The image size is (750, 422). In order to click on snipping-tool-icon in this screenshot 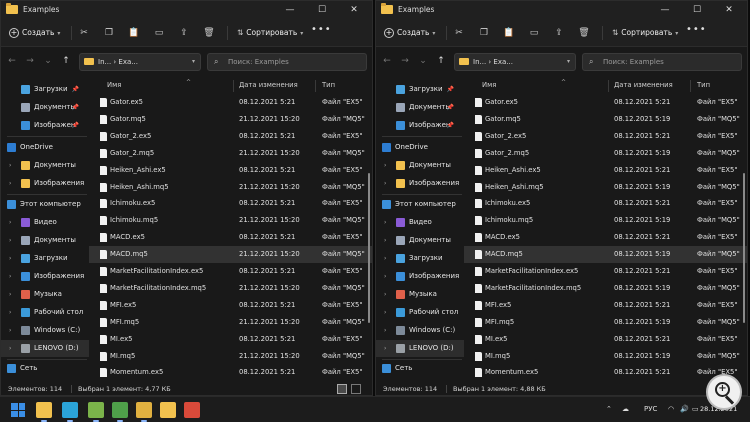, I will do `click(192, 410)`.